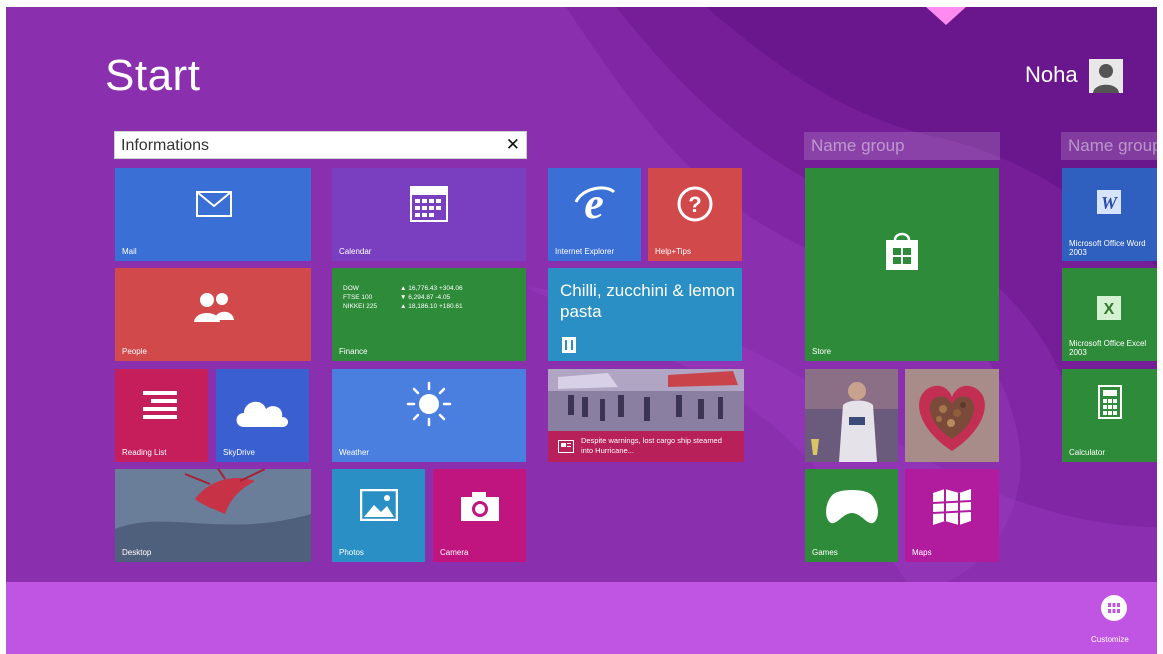  What do you see at coordinates (1110, 402) in the screenshot?
I see `calculator-icon` at bounding box center [1110, 402].